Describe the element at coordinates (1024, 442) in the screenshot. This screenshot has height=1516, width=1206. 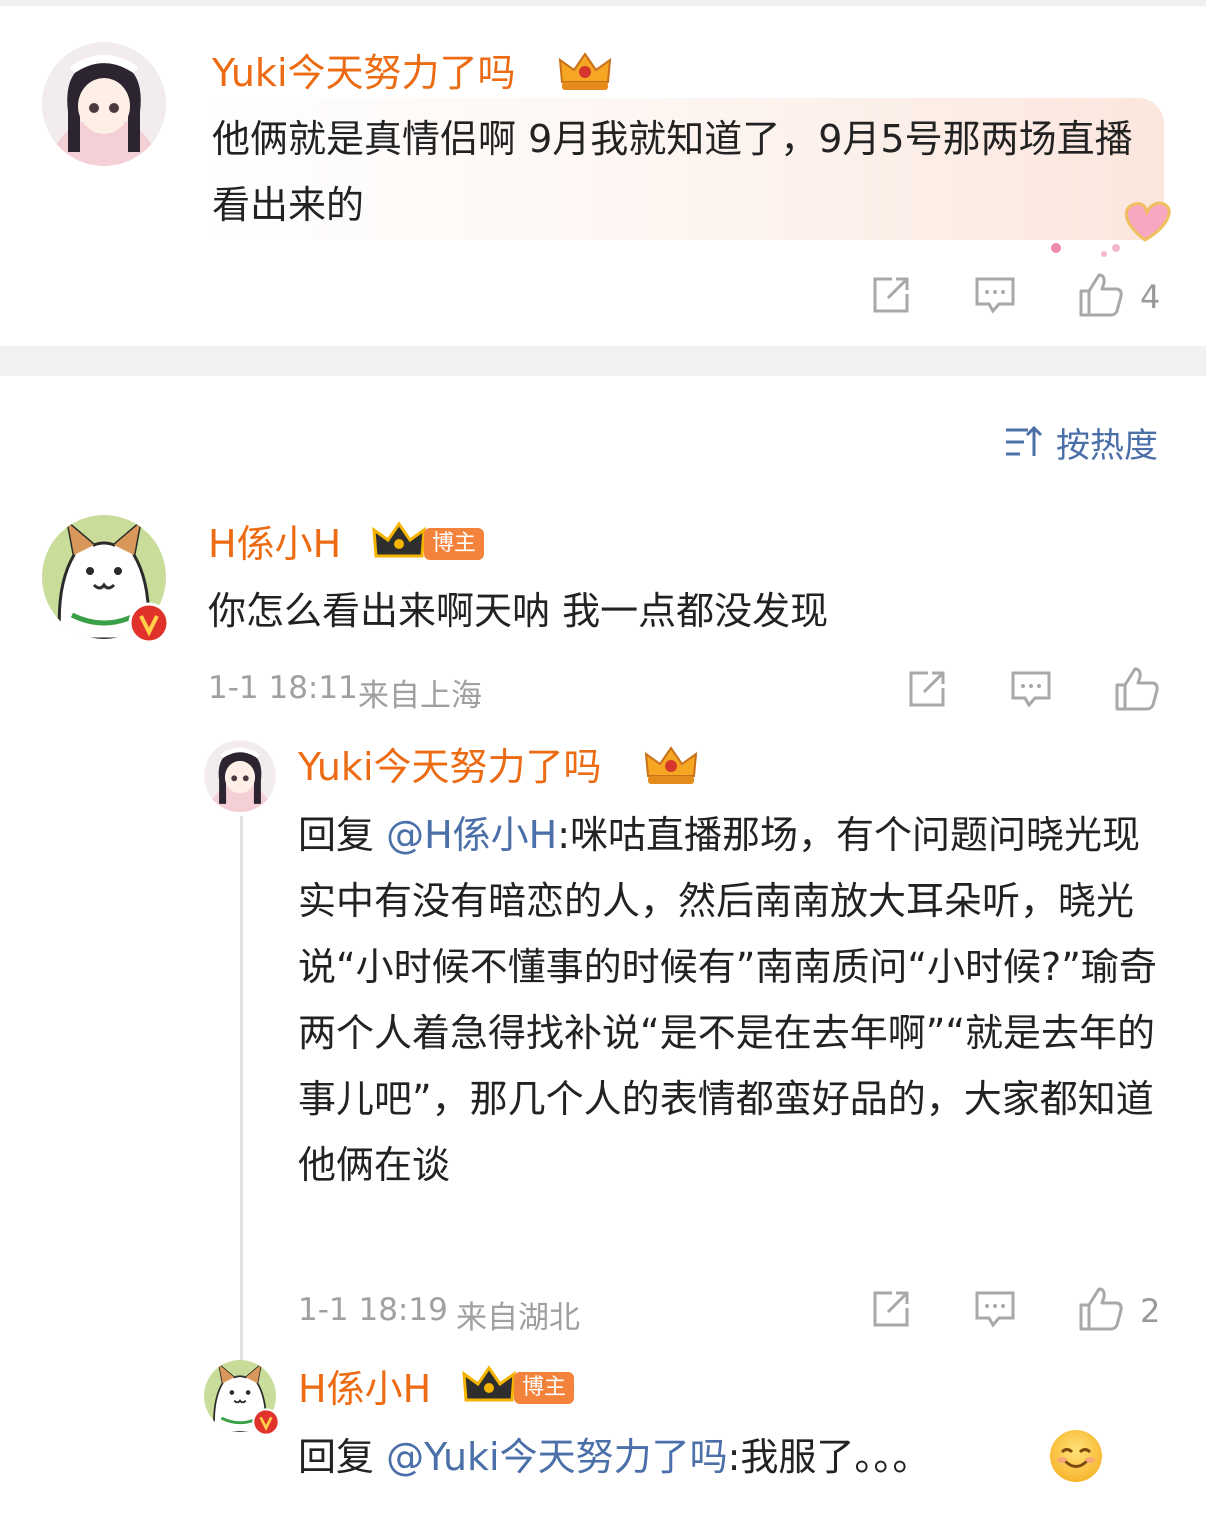
I see `sort-icon` at that location.